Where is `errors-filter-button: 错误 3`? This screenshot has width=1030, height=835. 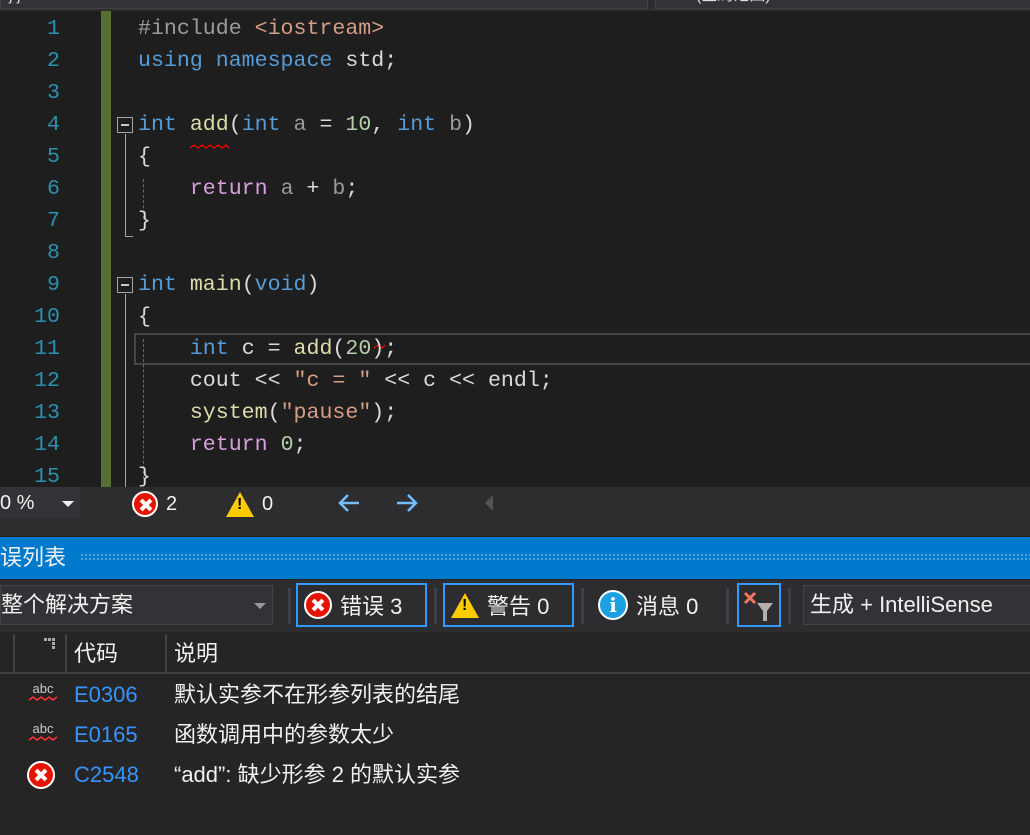 errors-filter-button: 错误 3 is located at coordinates (361, 605).